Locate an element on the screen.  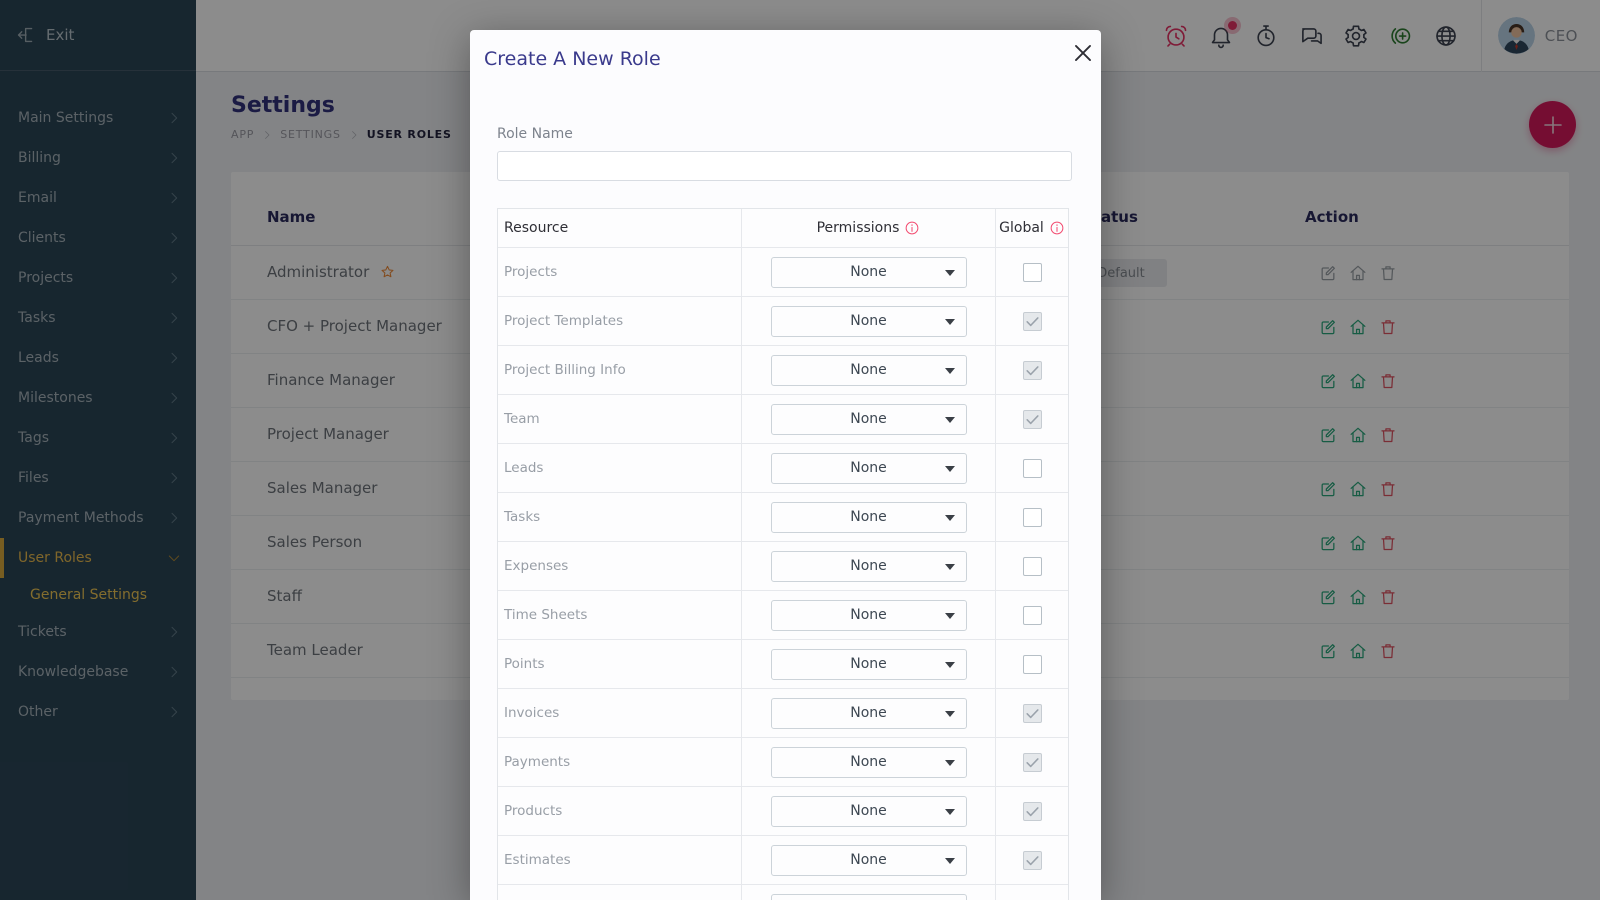
global-checkbox-invoices is located at coordinates (1032, 713).